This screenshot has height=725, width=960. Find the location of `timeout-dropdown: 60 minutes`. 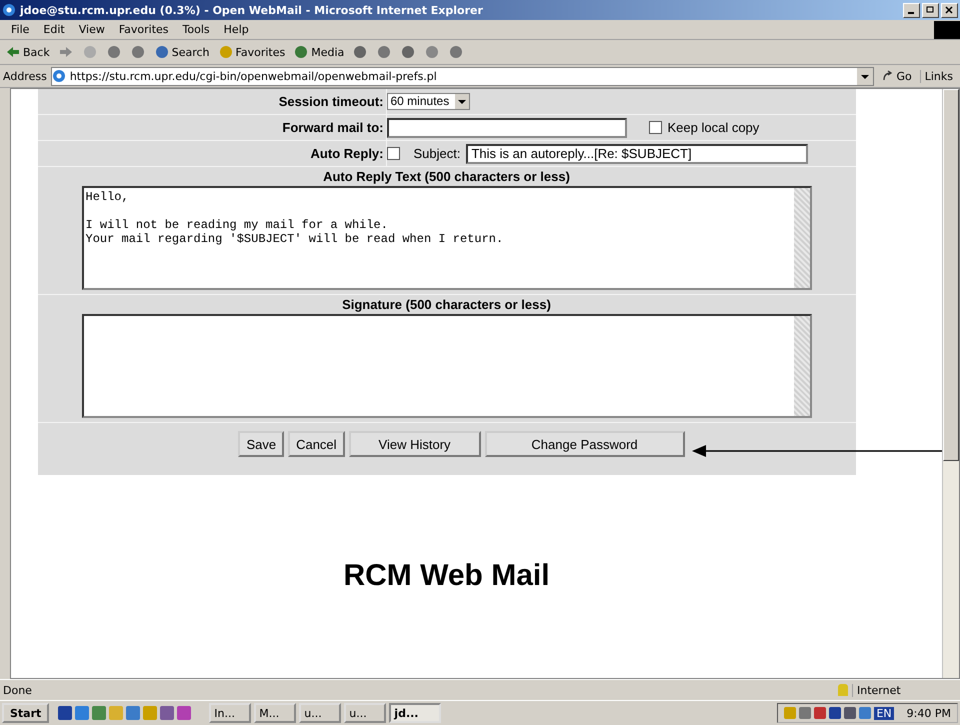

timeout-dropdown: 60 minutes is located at coordinates (428, 101).